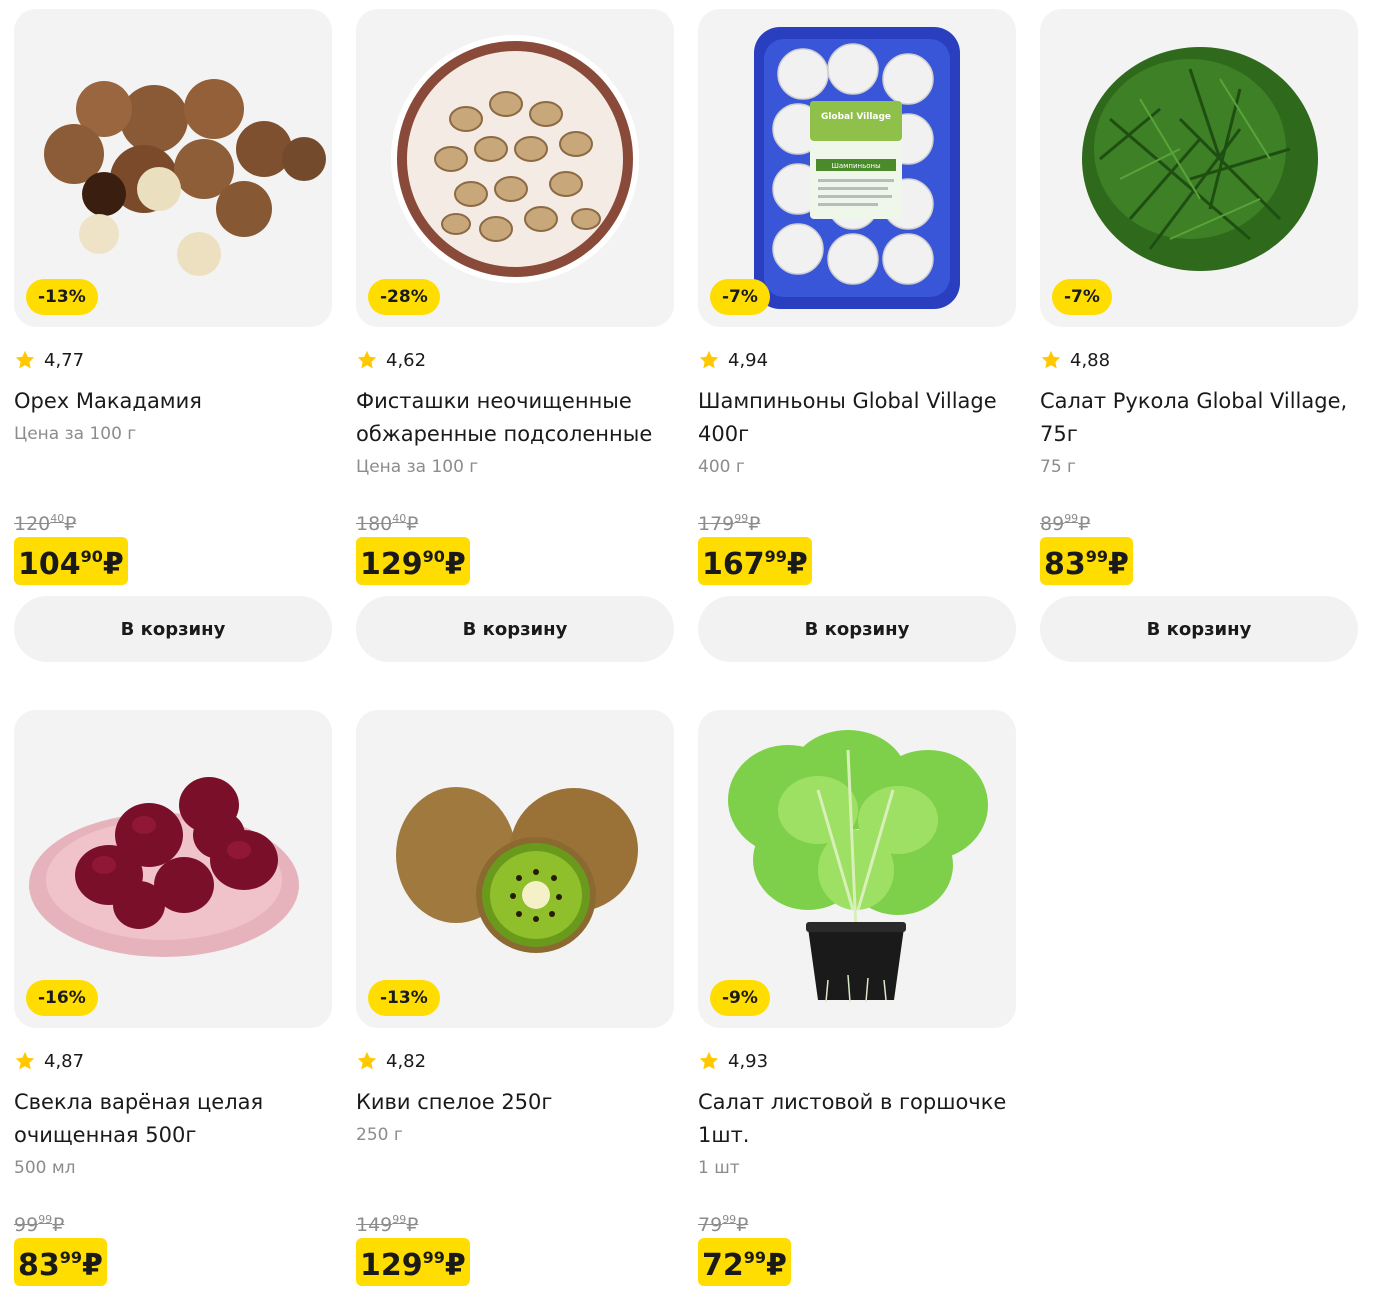  I want to click on rating-value: 4,77, so click(64, 360).